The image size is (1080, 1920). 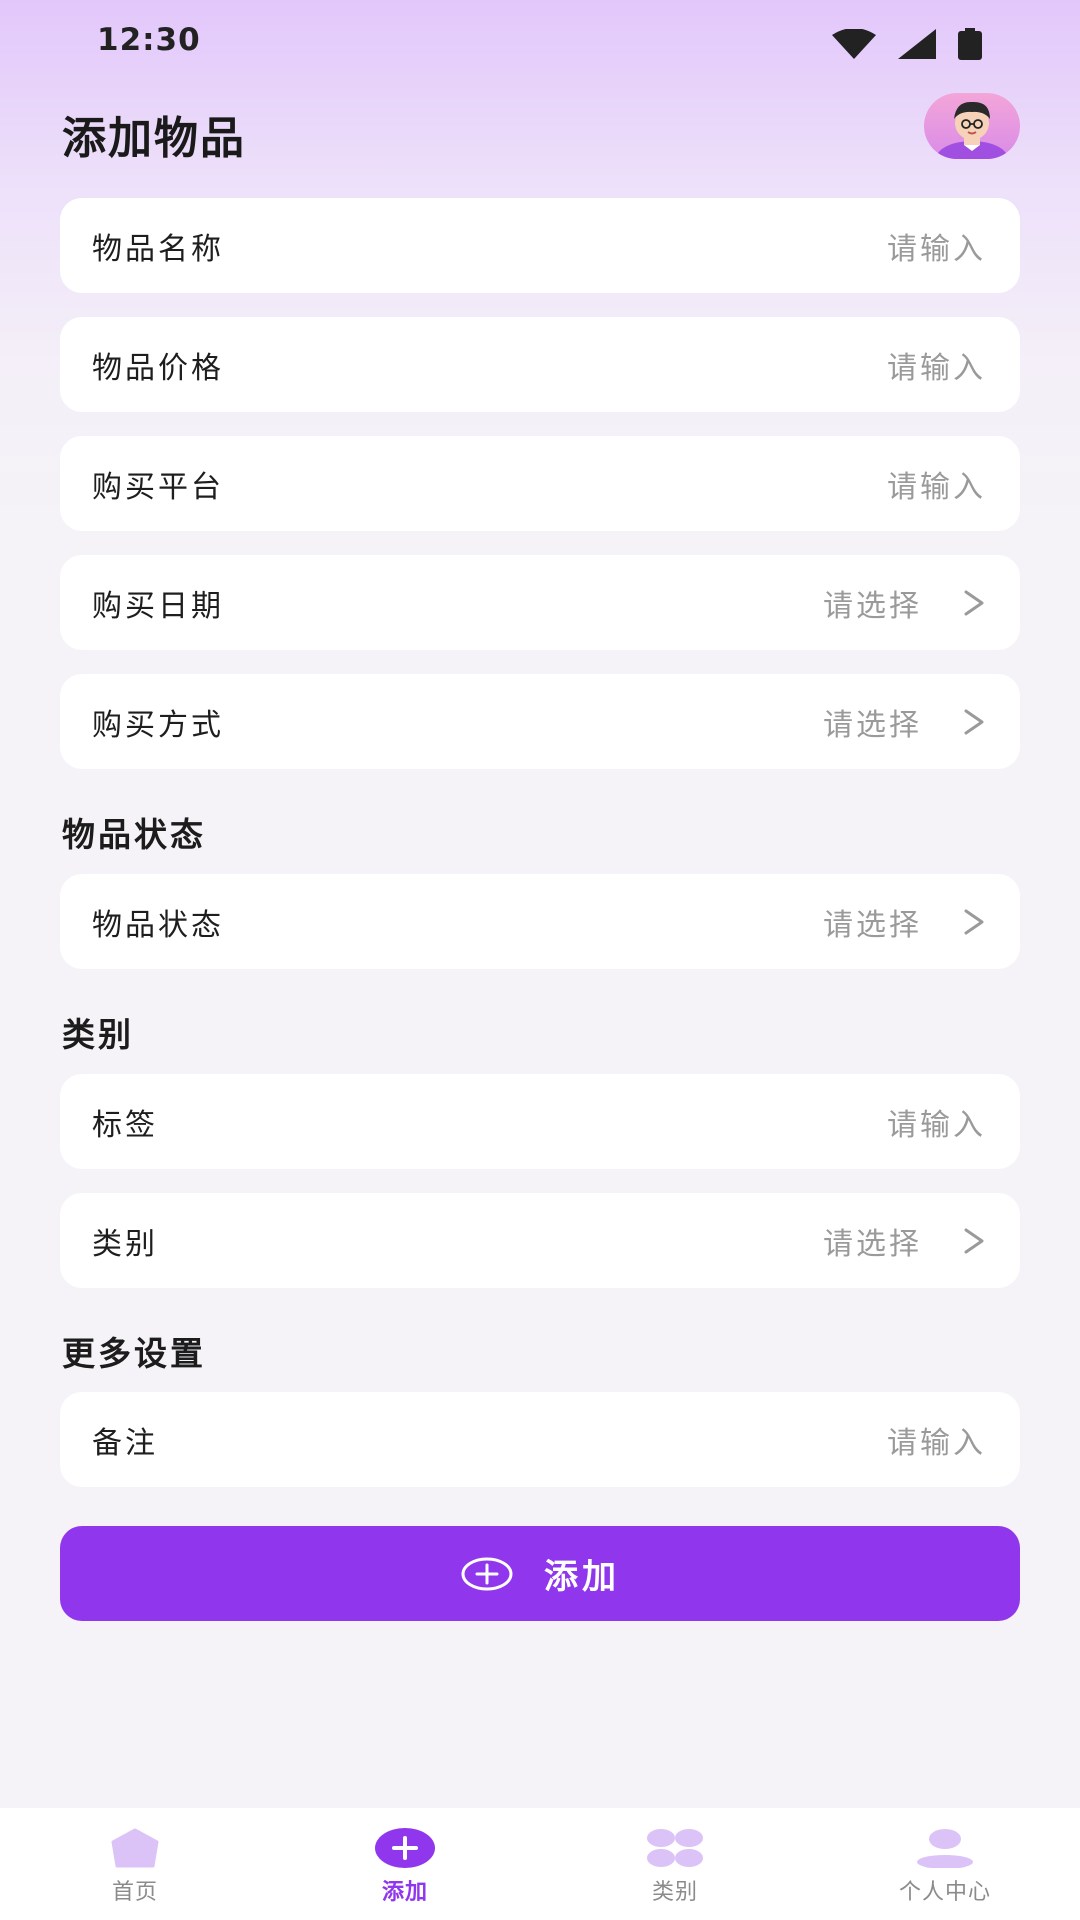 What do you see at coordinates (158, 487) in the screenshot?
I see `field-label: 购买平台` at bounding box center [158, 487].